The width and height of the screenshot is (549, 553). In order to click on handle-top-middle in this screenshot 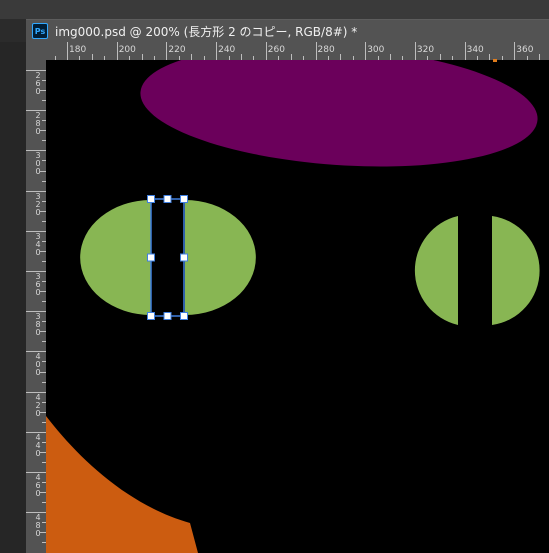, I will do `click(167, 199)`.